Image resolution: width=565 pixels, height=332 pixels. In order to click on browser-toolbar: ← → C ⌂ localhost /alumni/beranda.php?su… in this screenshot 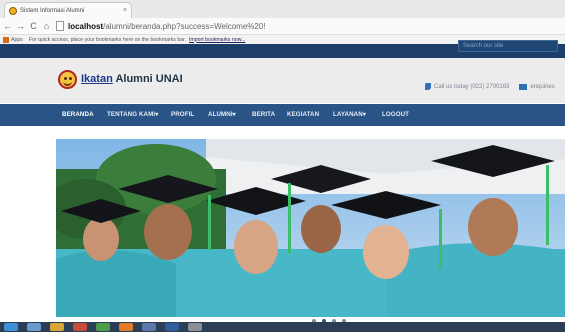, I will do `click(282, 26)`.